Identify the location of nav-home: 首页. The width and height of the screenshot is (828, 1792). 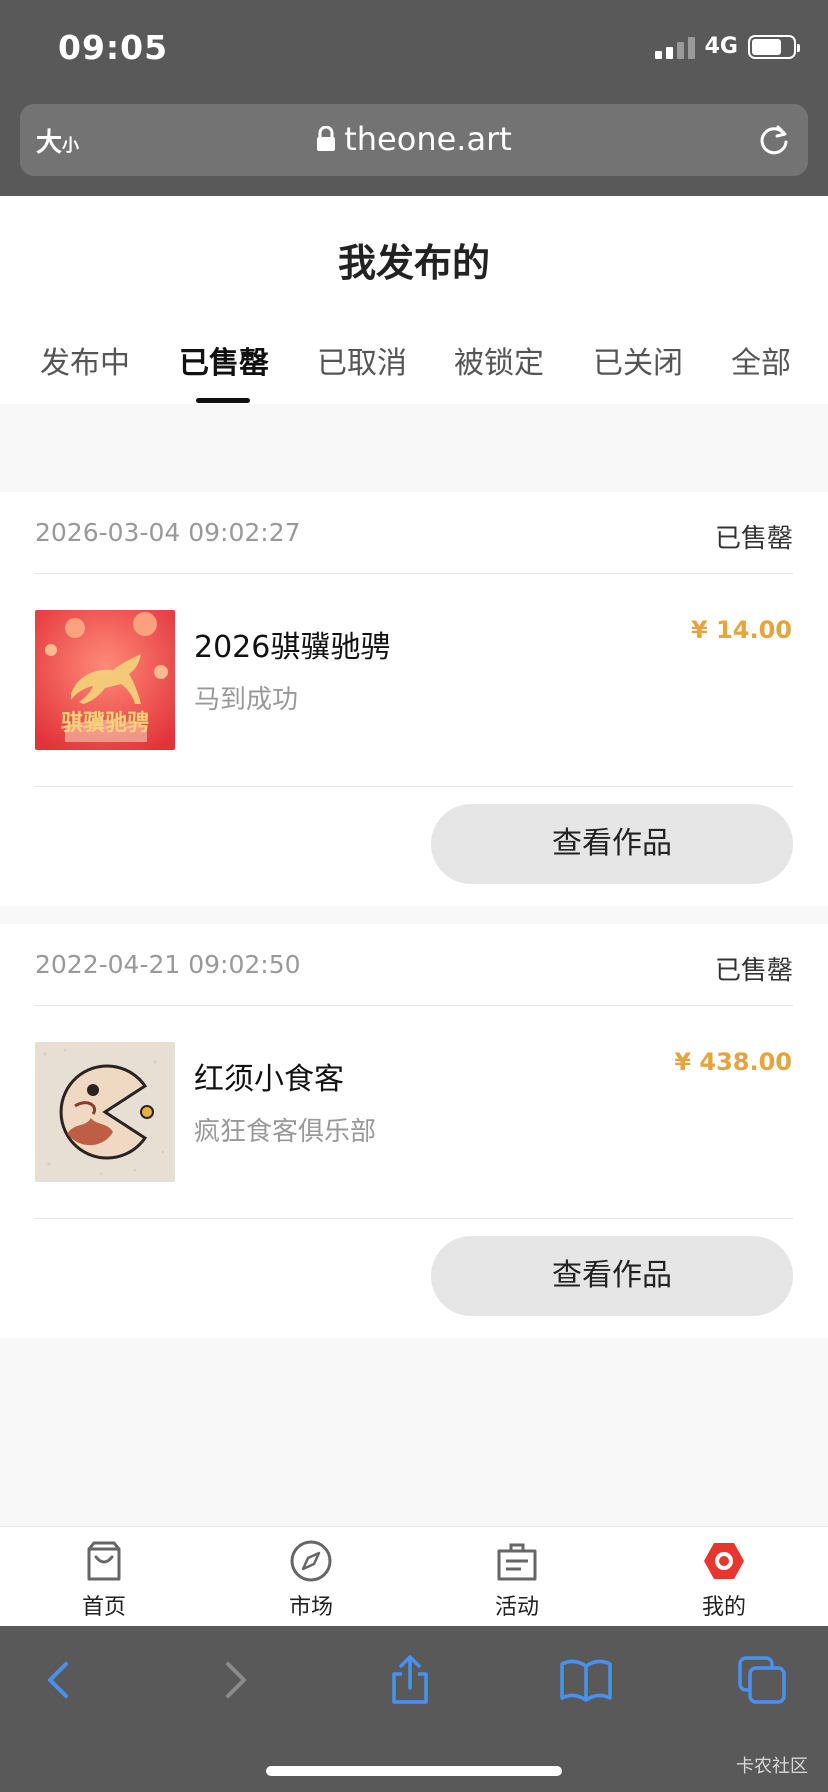
(104, 1577).